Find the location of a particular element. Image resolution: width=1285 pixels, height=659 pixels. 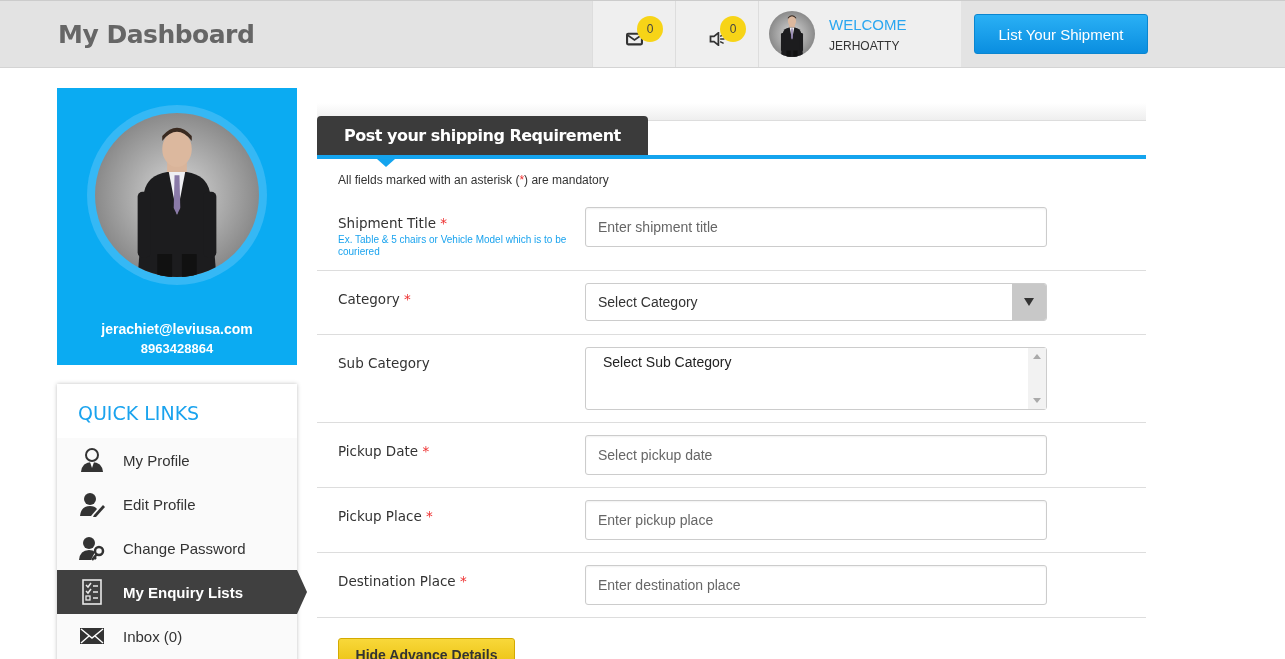

text-field: Select pickup date is located at coordinates (816, 455).